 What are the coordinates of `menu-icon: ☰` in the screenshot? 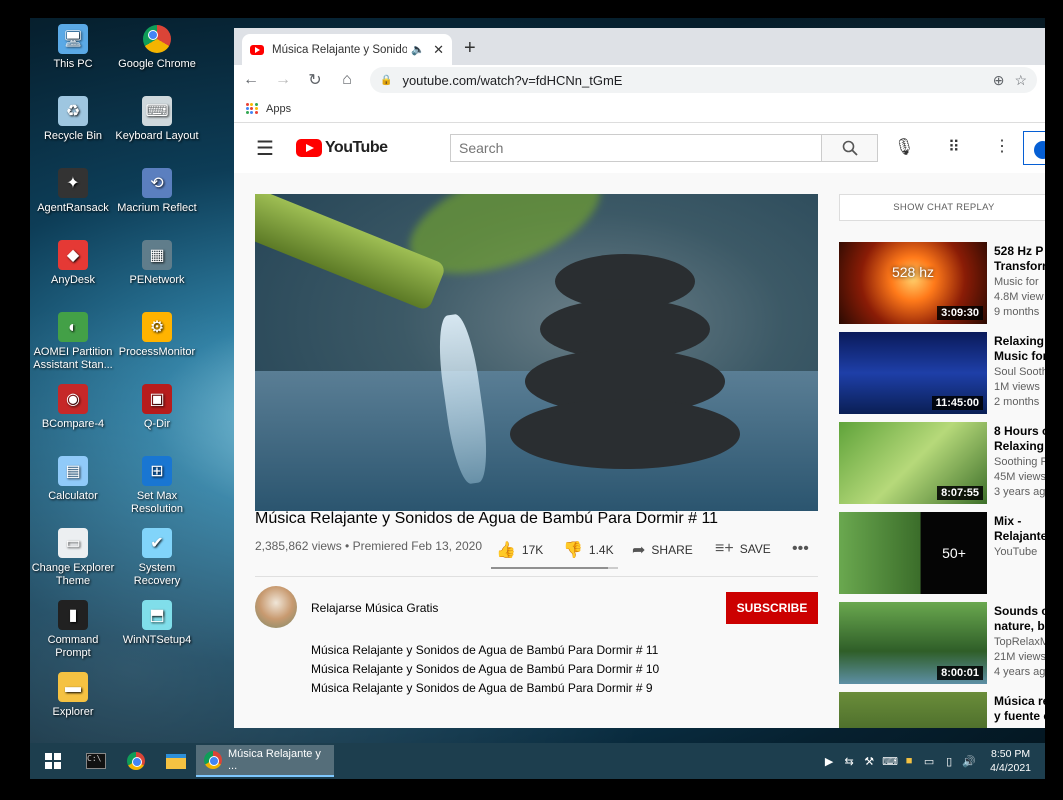 It's located at (265, 148).